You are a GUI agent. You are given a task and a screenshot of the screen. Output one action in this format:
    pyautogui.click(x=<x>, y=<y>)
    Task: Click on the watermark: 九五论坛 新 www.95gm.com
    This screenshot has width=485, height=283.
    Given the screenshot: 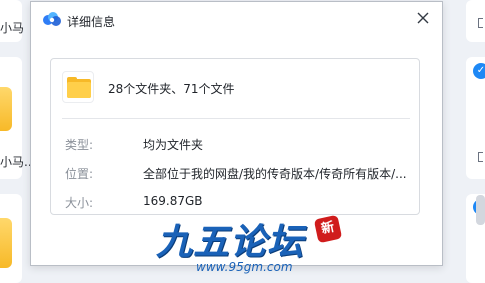 What is the action you would take?
    pyautogui.click(x=246, y=248)
    